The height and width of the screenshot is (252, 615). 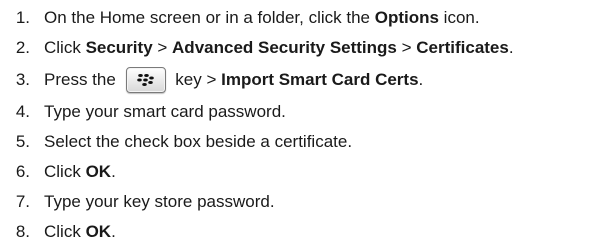 I want to click on step-text-bold: Certificates, so click(x=462, y=47).